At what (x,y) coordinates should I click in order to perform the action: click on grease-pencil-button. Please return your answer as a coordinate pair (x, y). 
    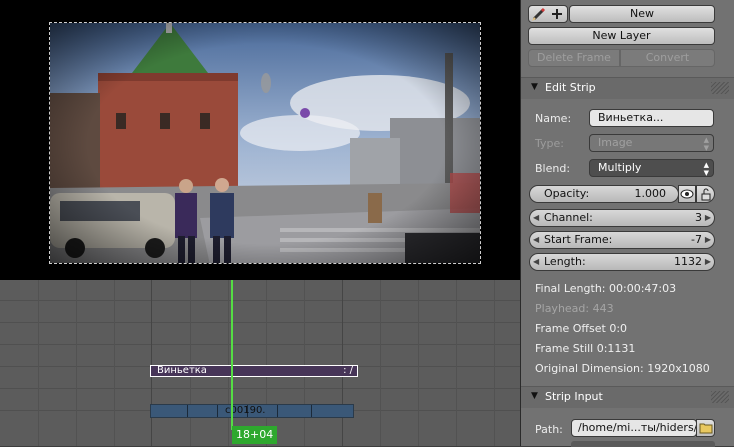
    Looking at the image, I should click on (548, 14).